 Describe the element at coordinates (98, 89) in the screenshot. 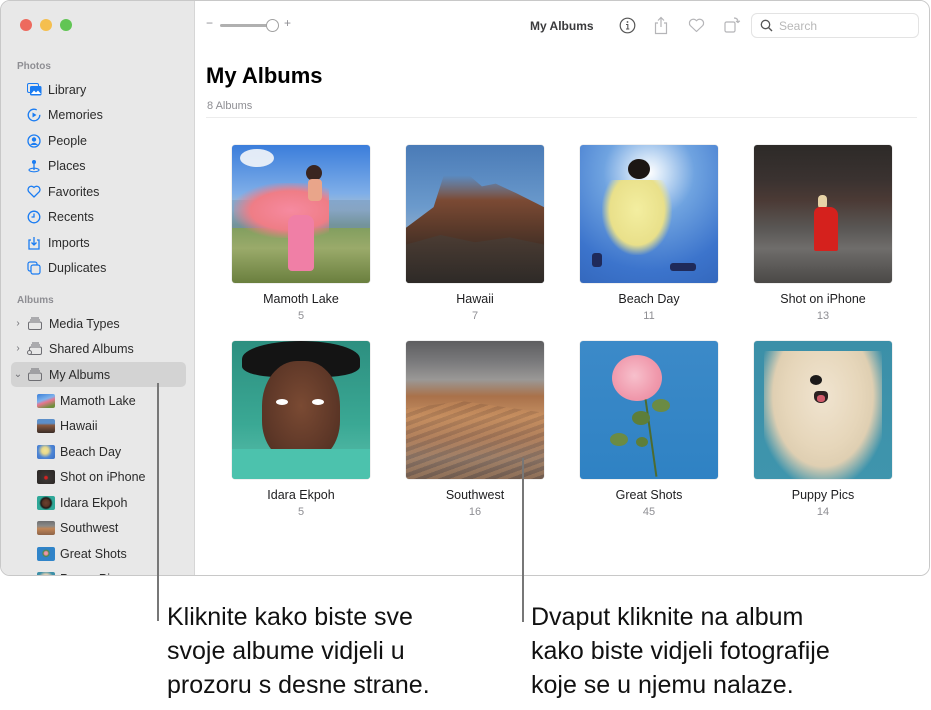

I see `sidebar-item-library: Library` at that location.